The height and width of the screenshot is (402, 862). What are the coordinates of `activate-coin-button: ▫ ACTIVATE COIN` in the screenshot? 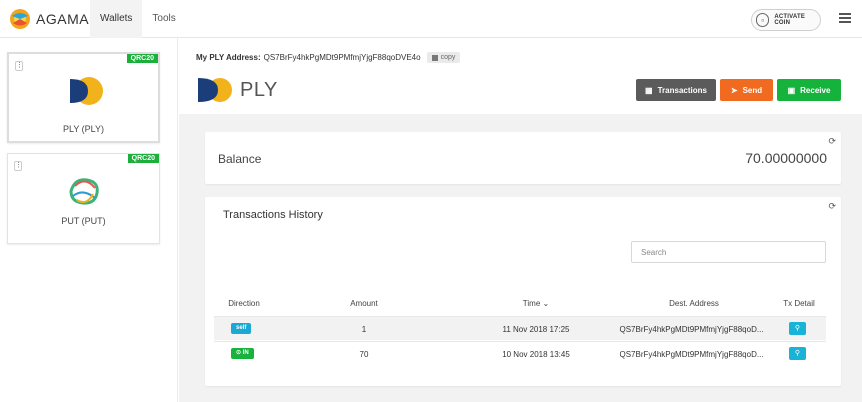 It's located at (786, 20).